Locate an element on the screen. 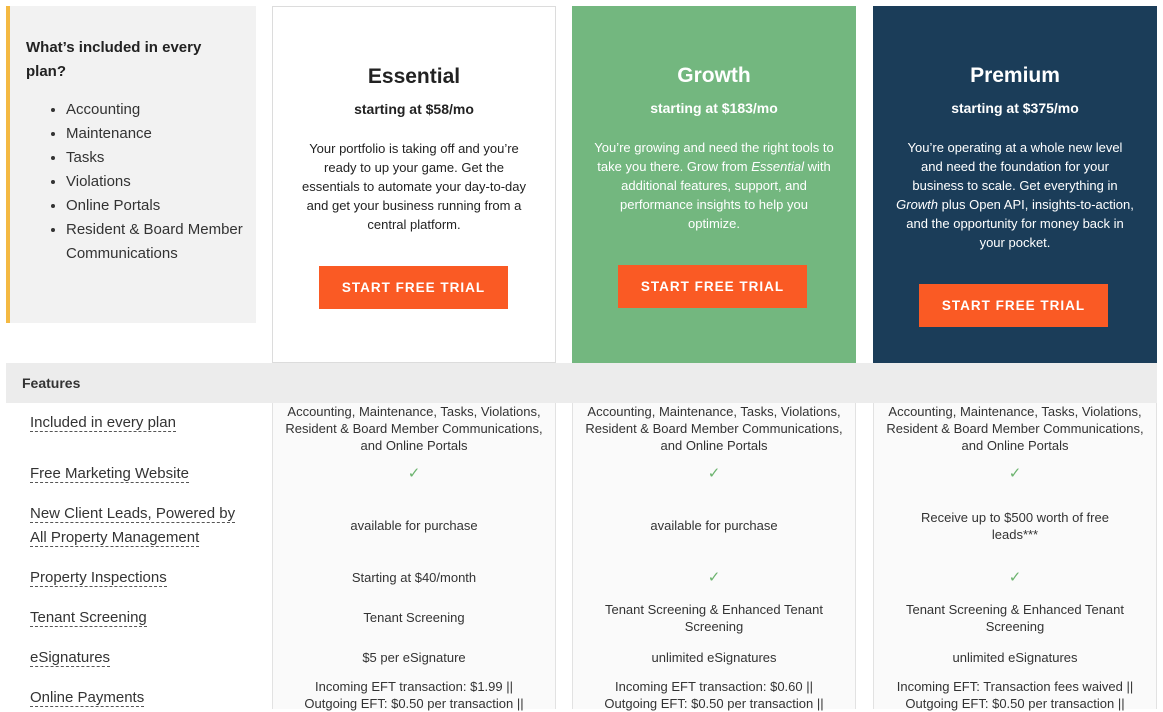 This screenshot has width=1163, height=712. included-item-maintenance: Maintenance is located at coordinates (161, 134).